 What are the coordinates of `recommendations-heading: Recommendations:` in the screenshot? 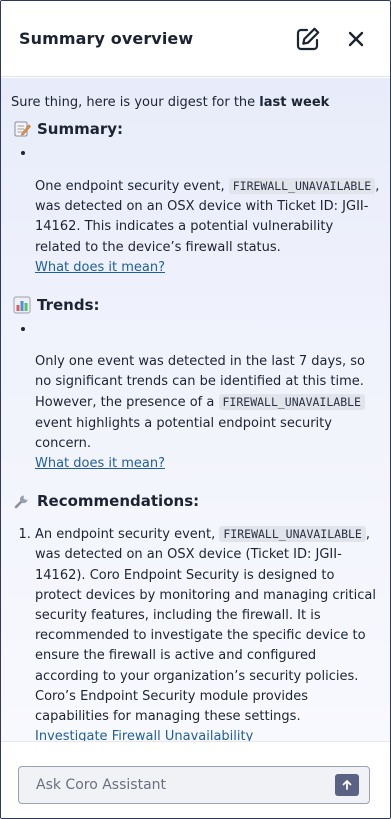 It's located at (196, 501).